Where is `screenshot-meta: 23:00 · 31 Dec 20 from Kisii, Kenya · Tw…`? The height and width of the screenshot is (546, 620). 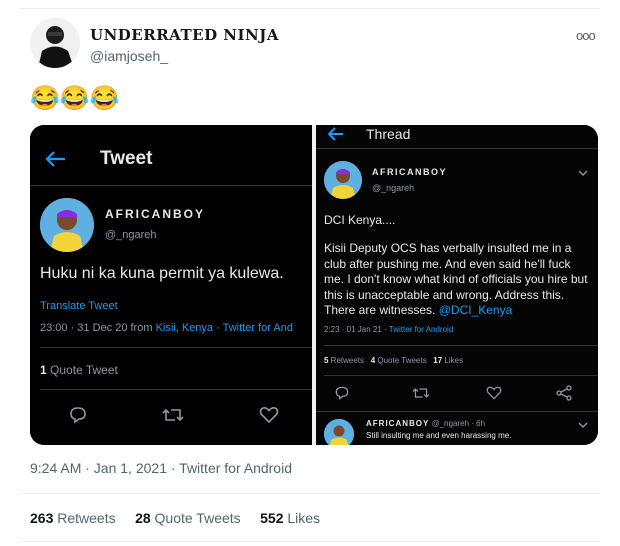
screenshot-meta: 23:00 · 31 Dec 20 from Kisii, Kenya · Tw… is located at coordinates (166, 328).